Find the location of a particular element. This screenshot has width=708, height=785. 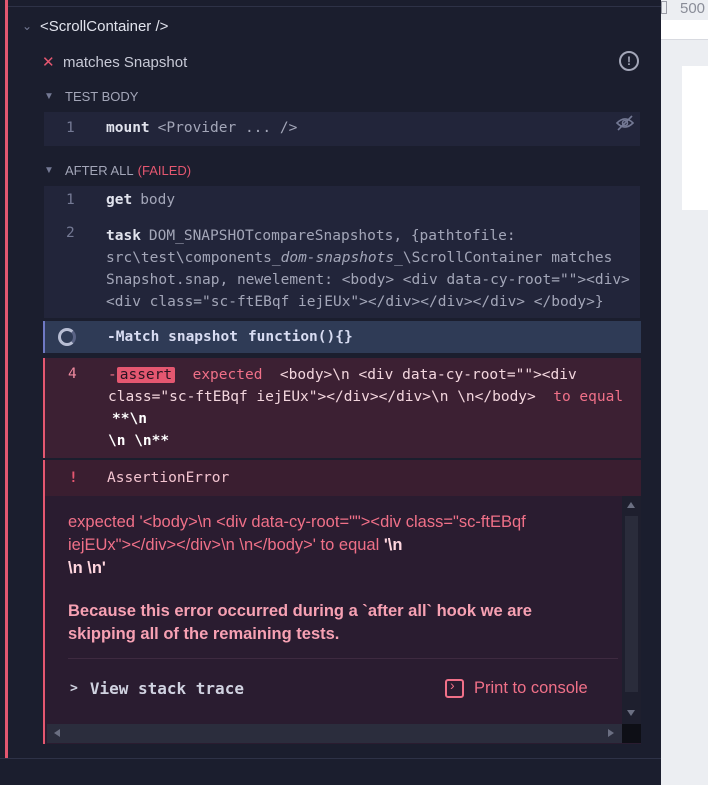

error-bang-icon: ! is located at coordinates (73, 478).